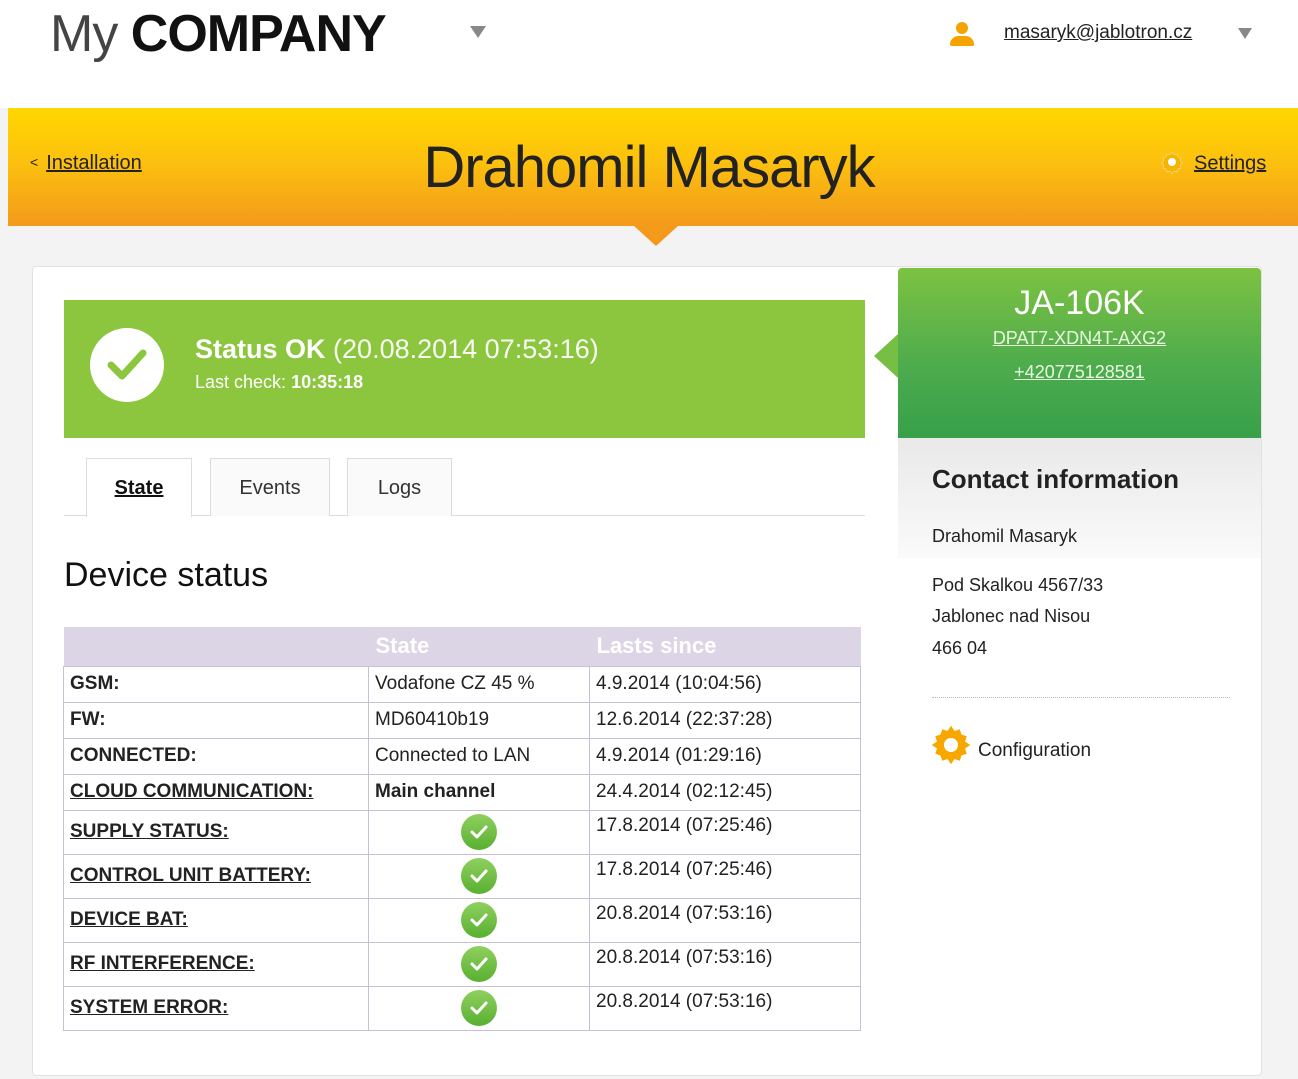 The height and width of the screenshot is (1079, 1298). I want to click on row-label: FW:, so click(216, 720).